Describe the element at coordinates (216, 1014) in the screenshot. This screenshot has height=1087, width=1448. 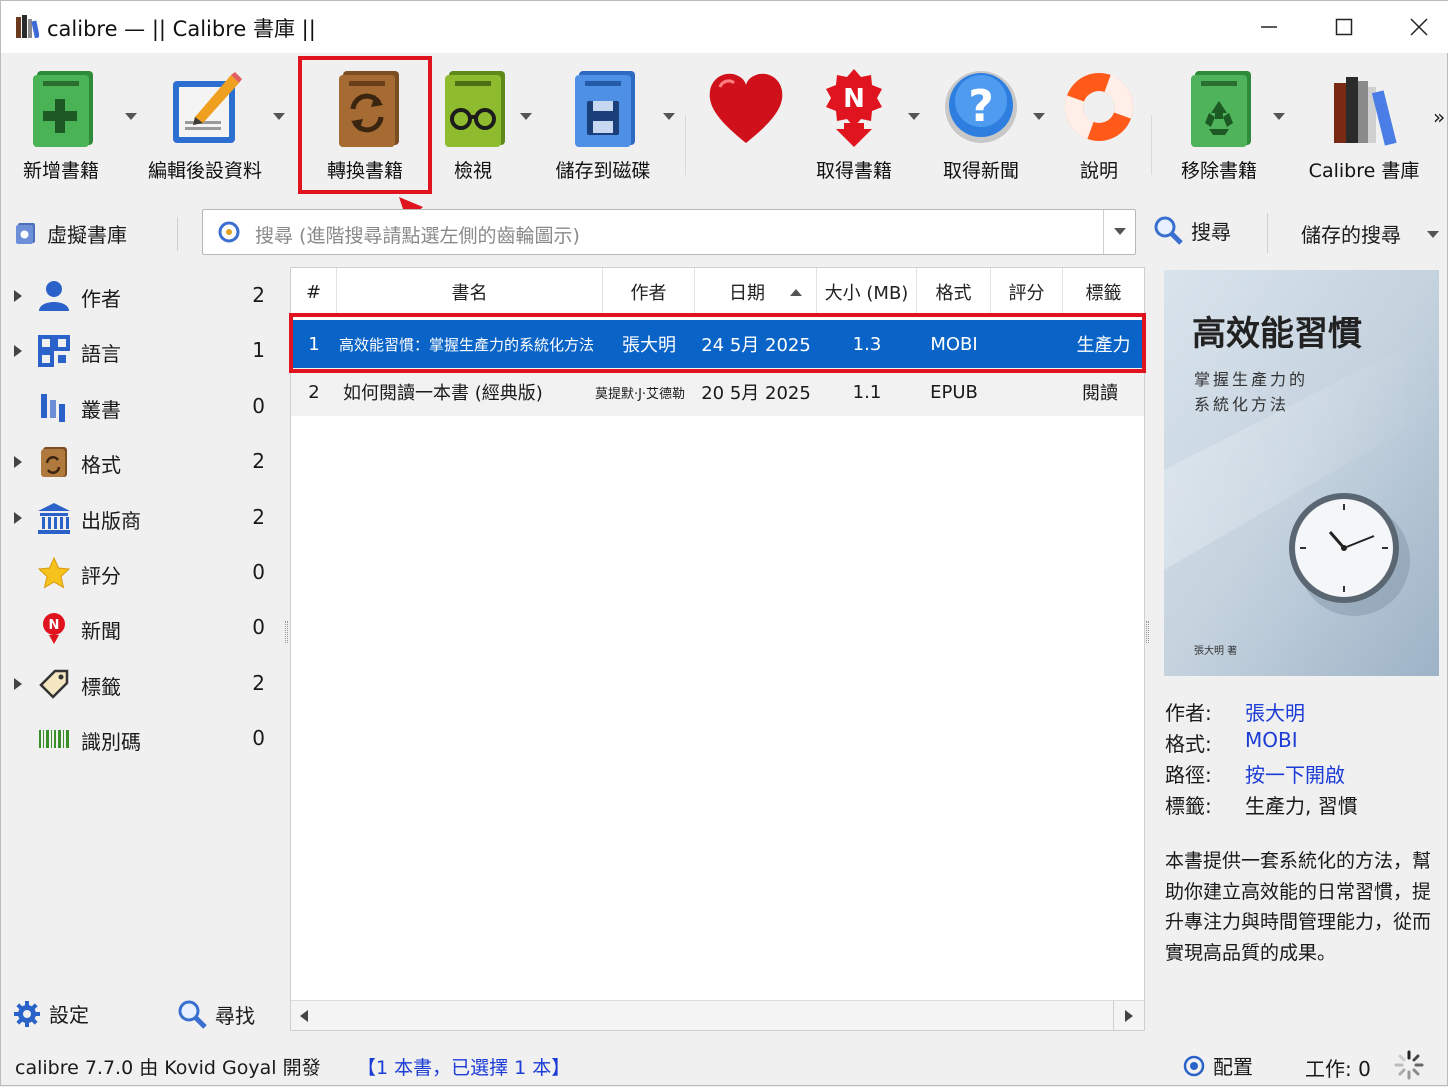
I see `find-button: 尋找` at that location.